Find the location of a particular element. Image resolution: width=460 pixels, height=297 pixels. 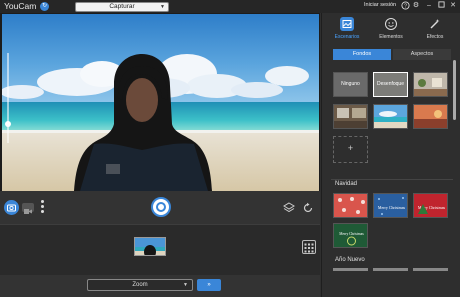

background-subtabs: Fondos Aspectos is located at coordinates (392, 54).